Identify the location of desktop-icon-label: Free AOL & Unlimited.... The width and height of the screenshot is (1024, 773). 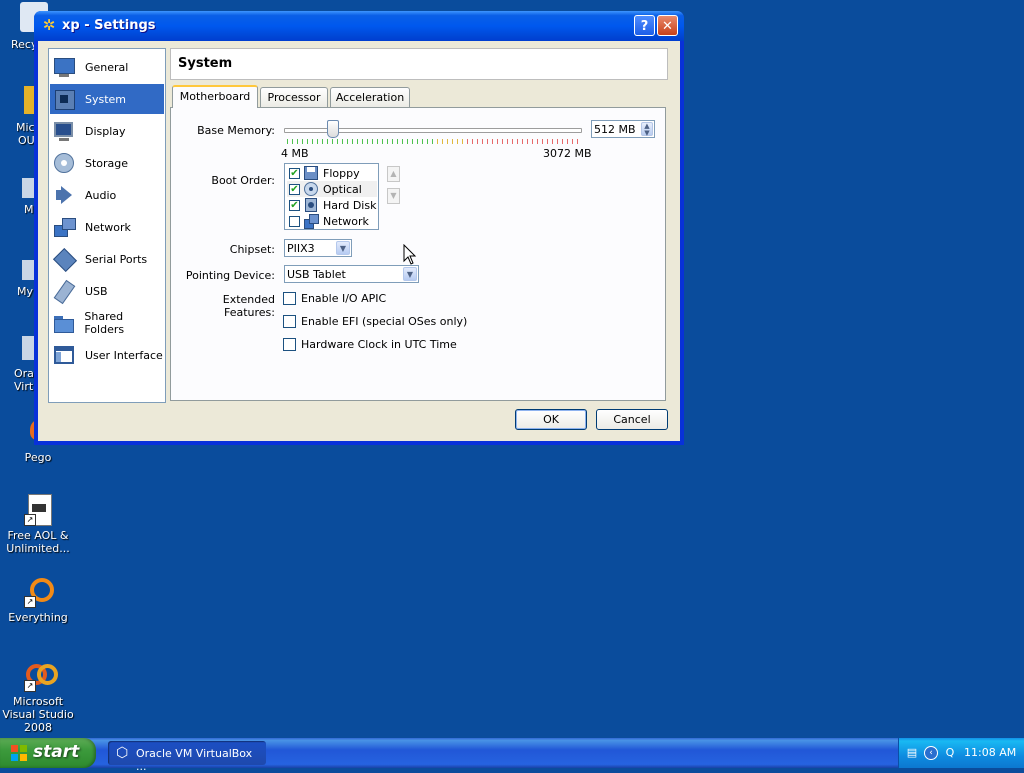
(38, 542).